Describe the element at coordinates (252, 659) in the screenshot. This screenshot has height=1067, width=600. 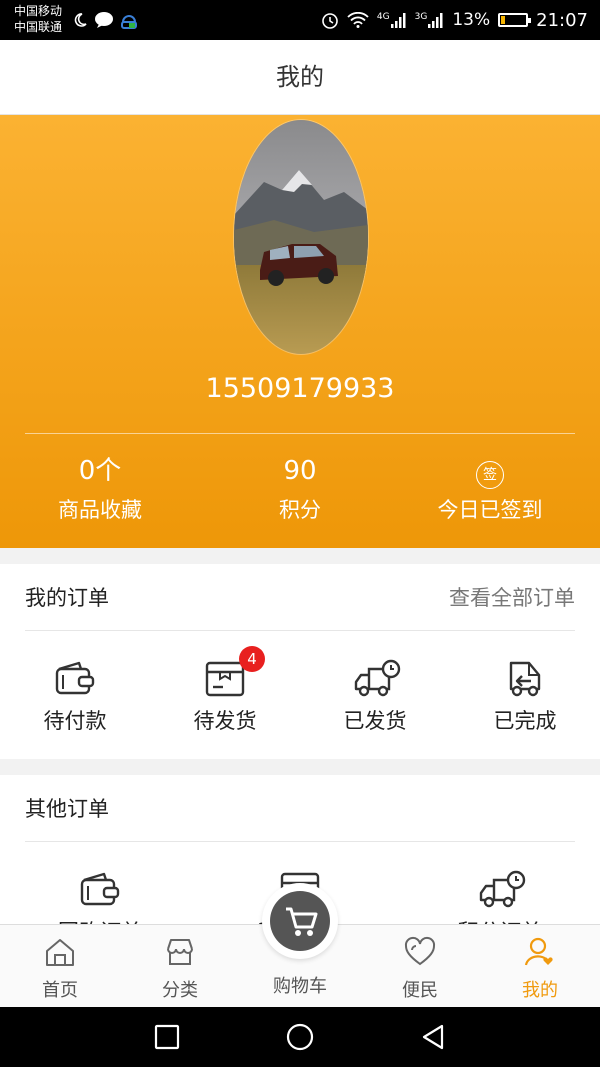
I see `pending-shipment-badge: 4` at that location.